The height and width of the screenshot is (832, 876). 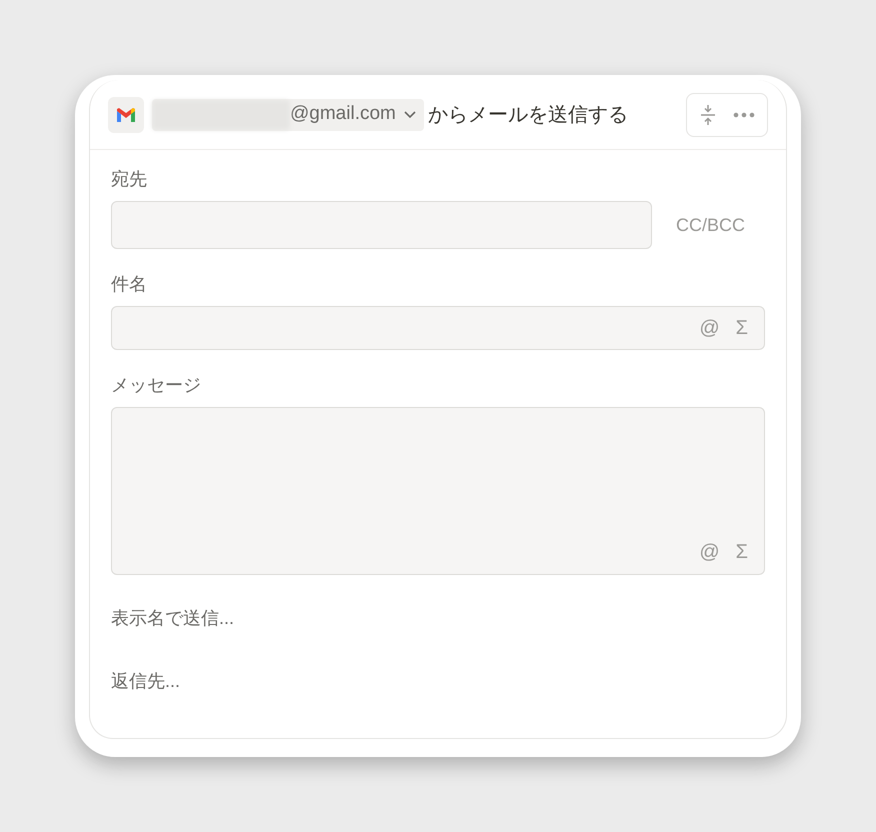 I want to click on more-icon, so click(x=744, y=115).